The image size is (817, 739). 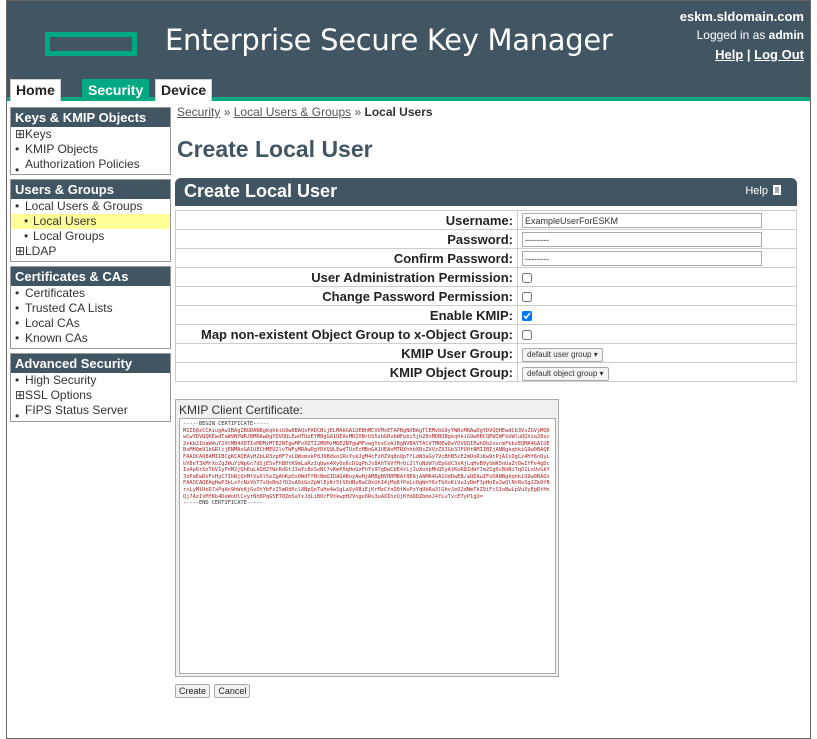 I want to click on sidebar-item-label: High Security, so click(x=61, y=380).